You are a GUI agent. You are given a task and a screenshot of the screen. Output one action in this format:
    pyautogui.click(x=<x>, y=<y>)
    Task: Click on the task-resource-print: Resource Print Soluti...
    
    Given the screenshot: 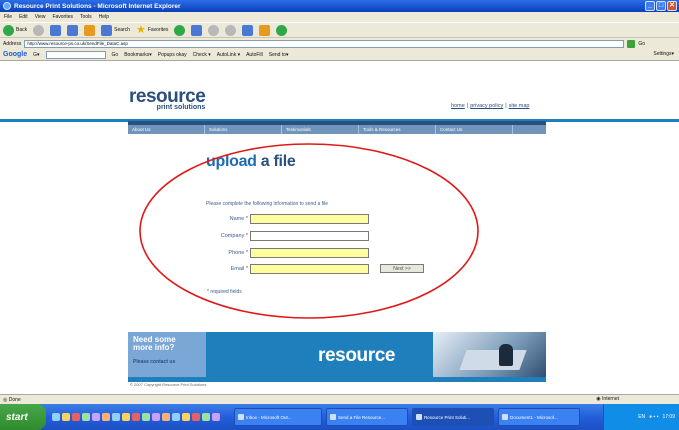 What is the action you would take?
    pyautogui.click(x=453, y=417)
    